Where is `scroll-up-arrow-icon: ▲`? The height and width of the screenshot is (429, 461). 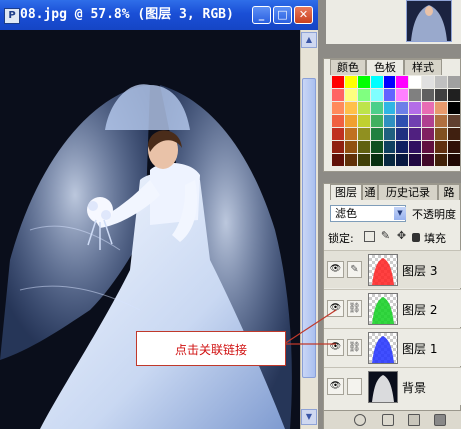
scroll-up-arrow-icon: ▲ is located at coordinates (309, 40).